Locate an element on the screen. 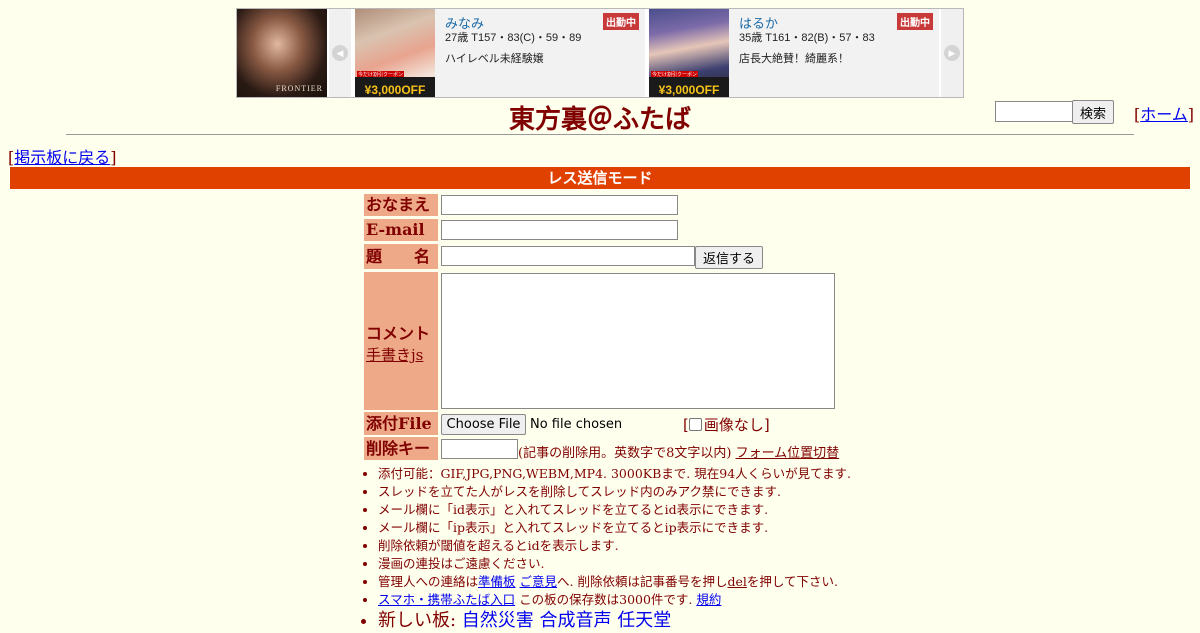 Image resolution: width=1200 pixels, height=633 pixels. banner-prev-button: ◀ is located at coordinates (340, 53).